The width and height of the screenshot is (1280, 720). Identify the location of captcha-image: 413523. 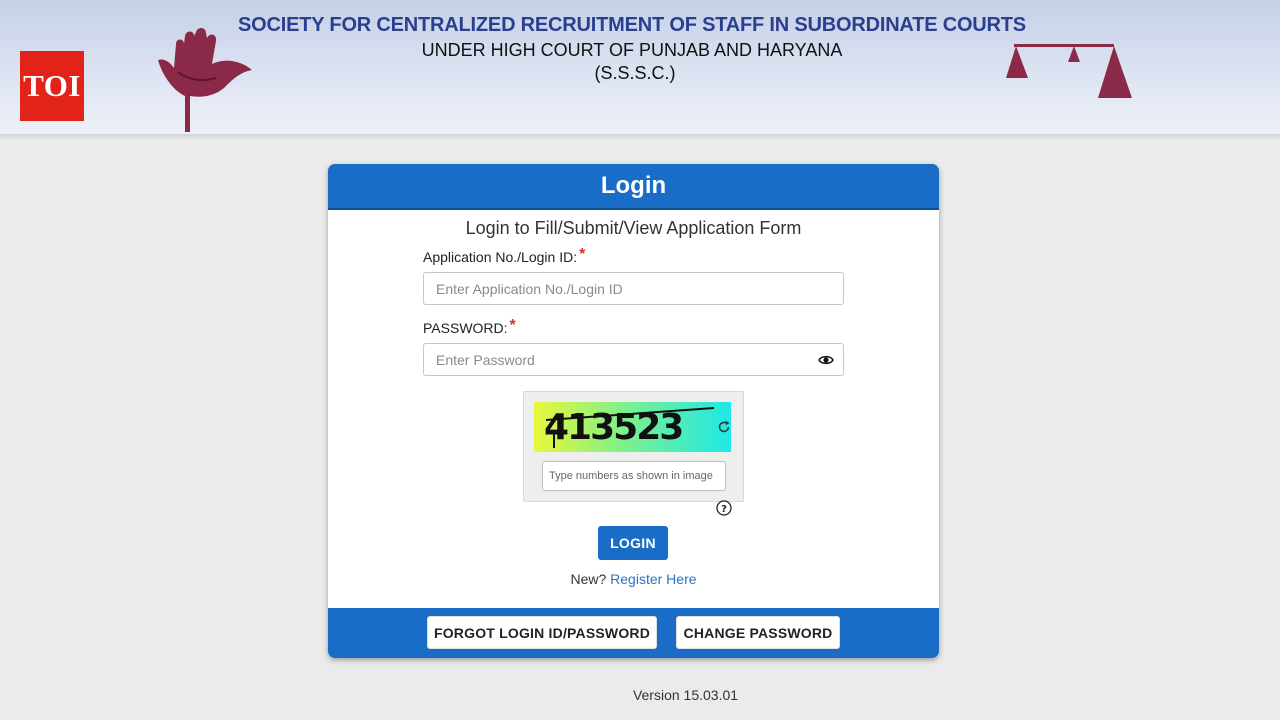
(632, 427).